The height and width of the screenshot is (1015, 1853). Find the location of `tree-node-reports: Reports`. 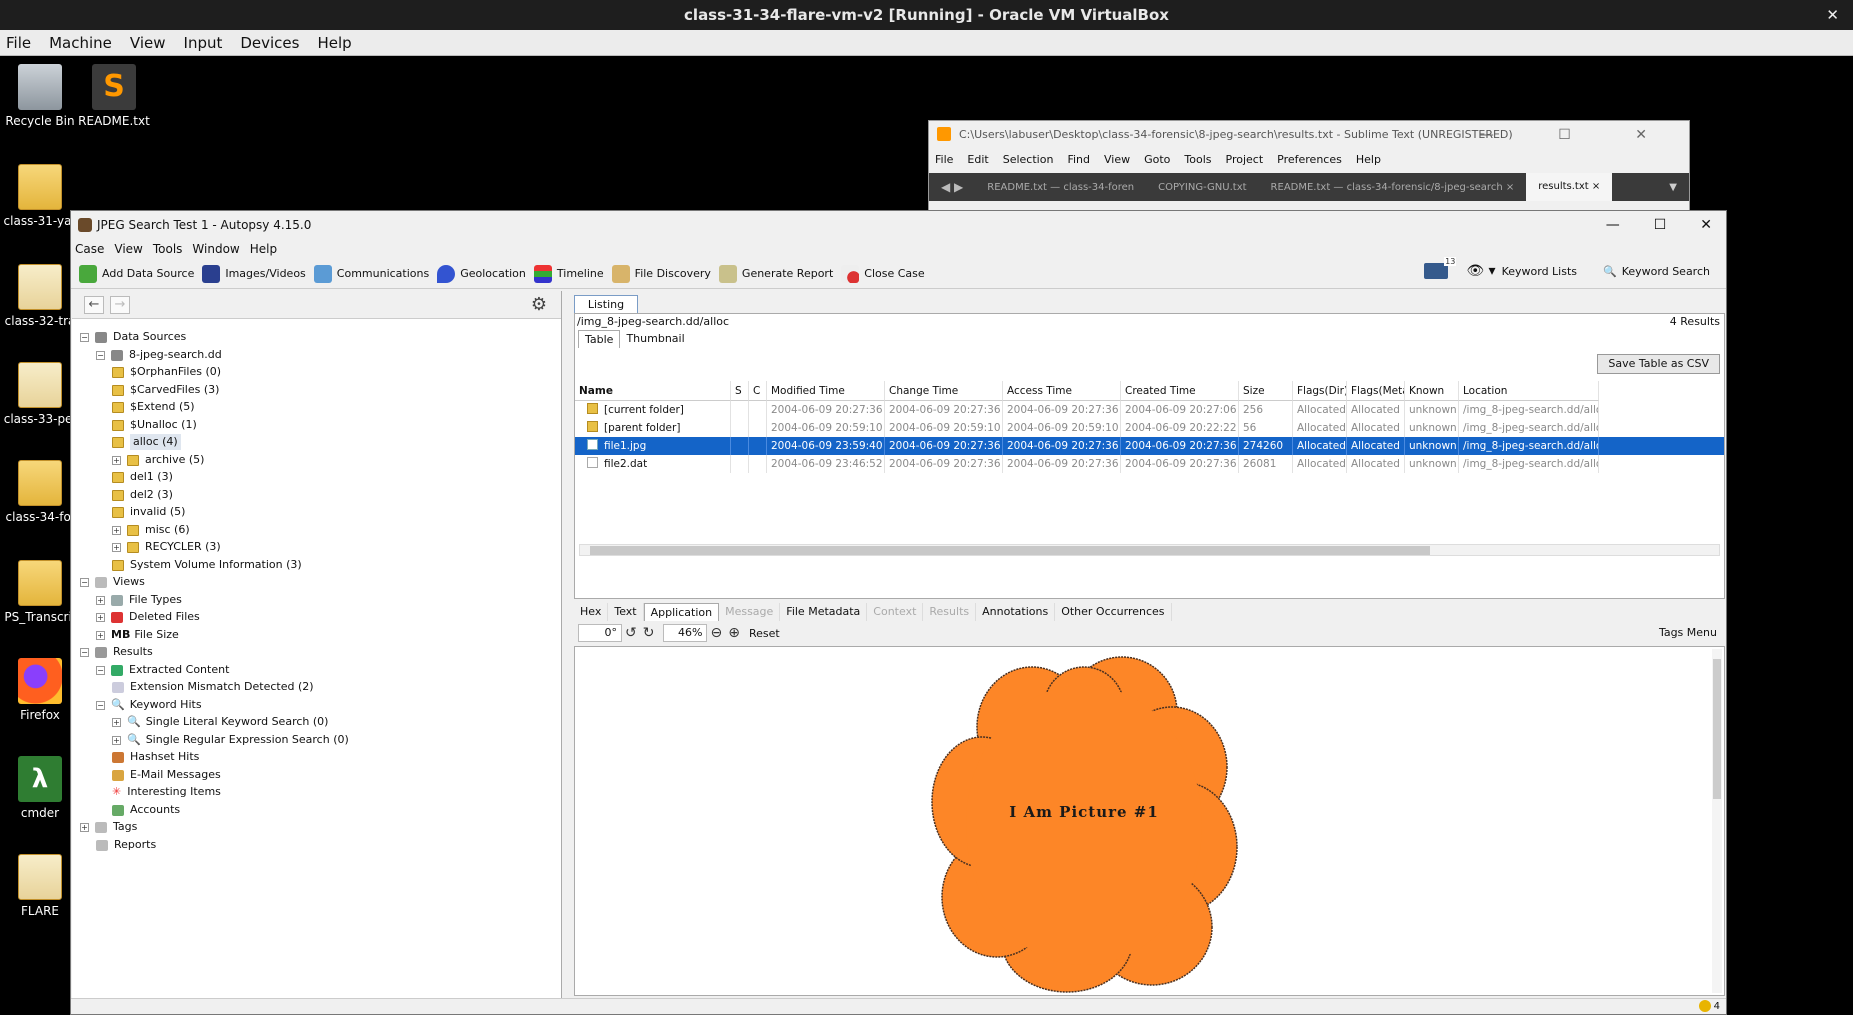

tree-node-reports: Reports is located at coordinates (126, 845).